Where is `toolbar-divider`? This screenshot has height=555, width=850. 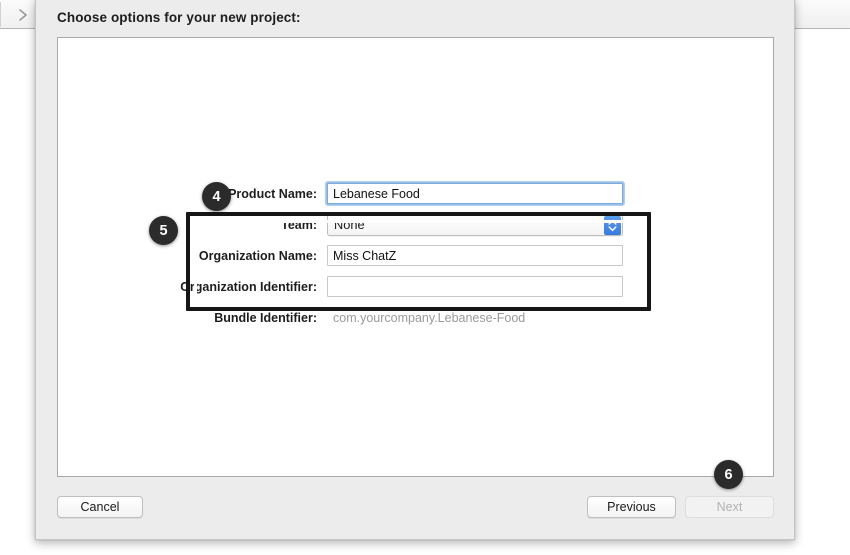 toolbar-divider is located at coordinates (0, 14).